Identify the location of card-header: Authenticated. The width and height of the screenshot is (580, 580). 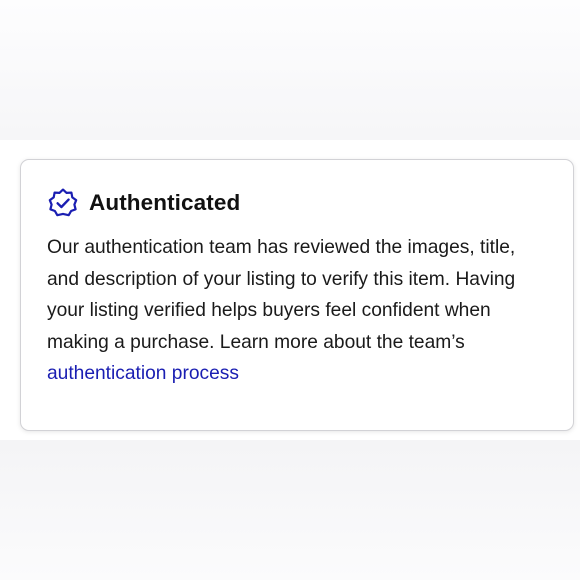
(143, 203).